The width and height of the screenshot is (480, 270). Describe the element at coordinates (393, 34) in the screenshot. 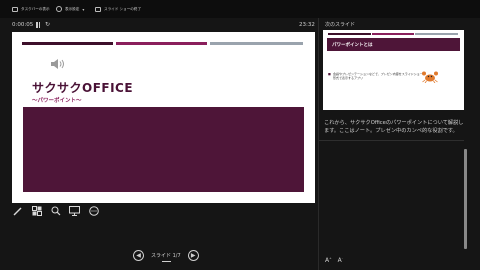

I see `next-slide-top-bars` at that location.